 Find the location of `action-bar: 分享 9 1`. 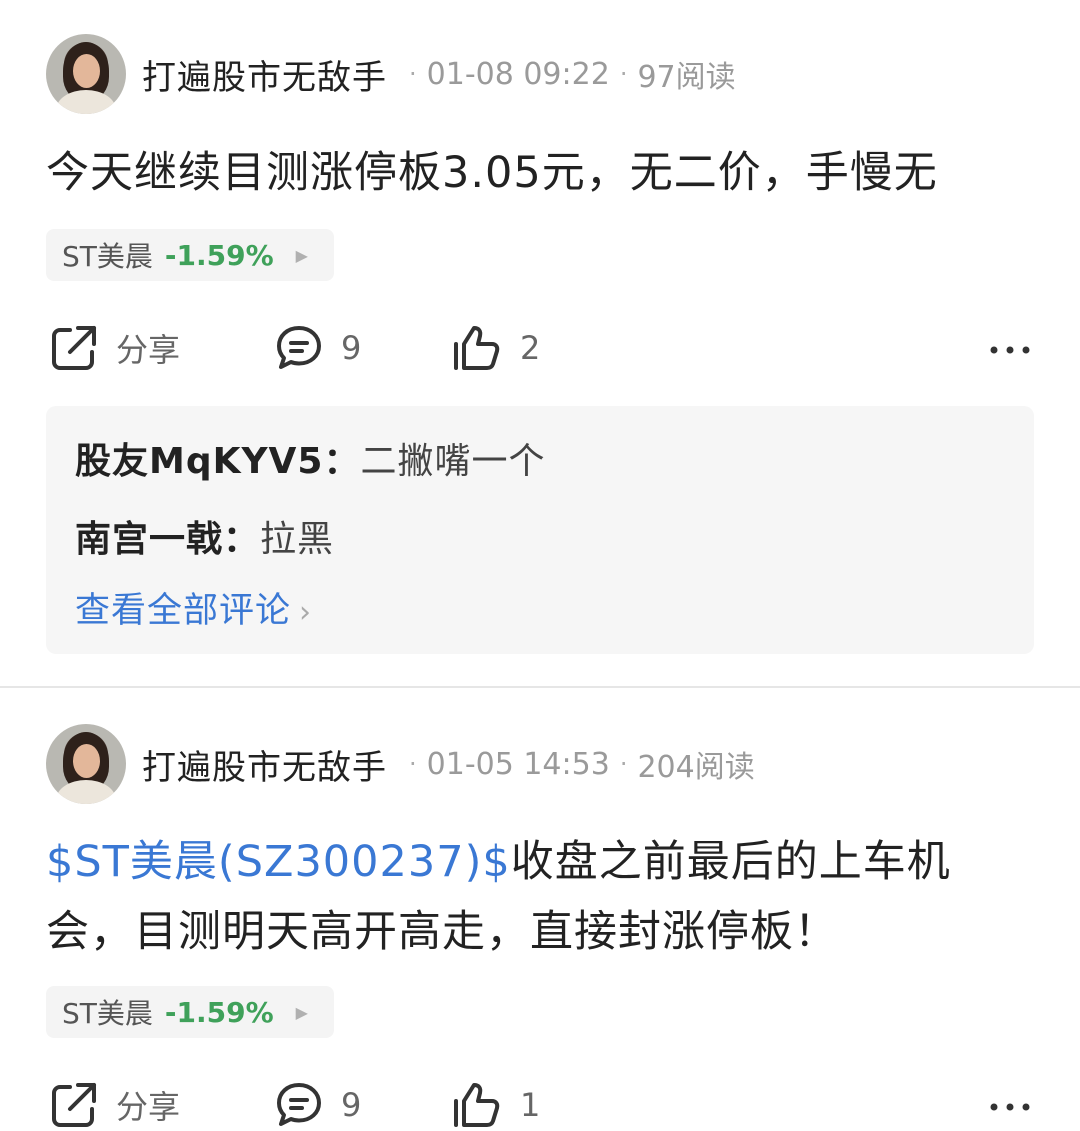

action-bar: 分享 9 1 is located at coordinates (540, 1103).